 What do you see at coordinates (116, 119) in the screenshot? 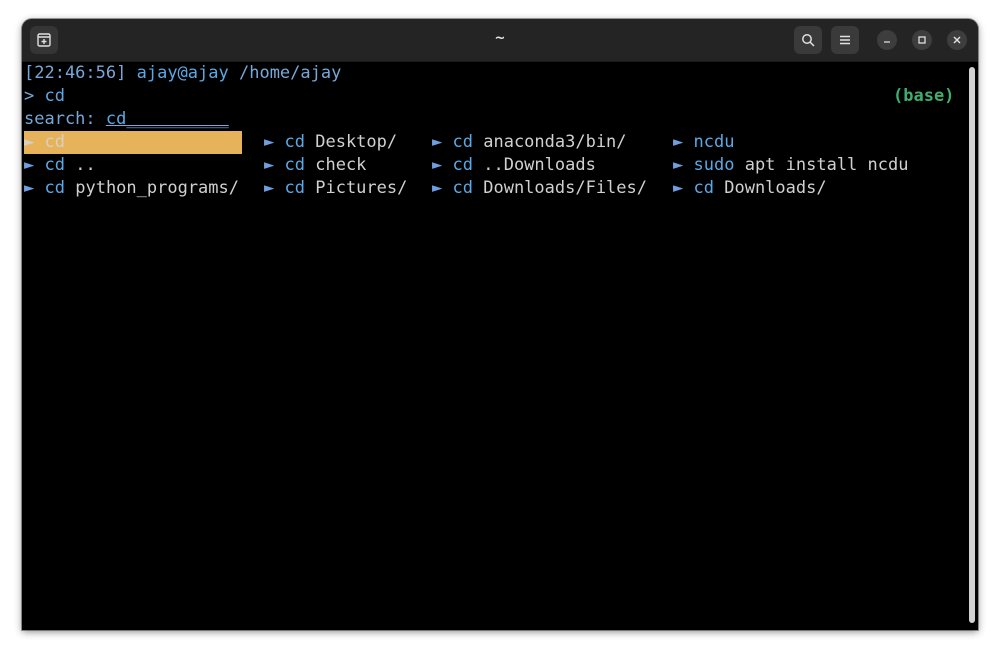
I see `search-value: cd` at bounding box center [116, 119].